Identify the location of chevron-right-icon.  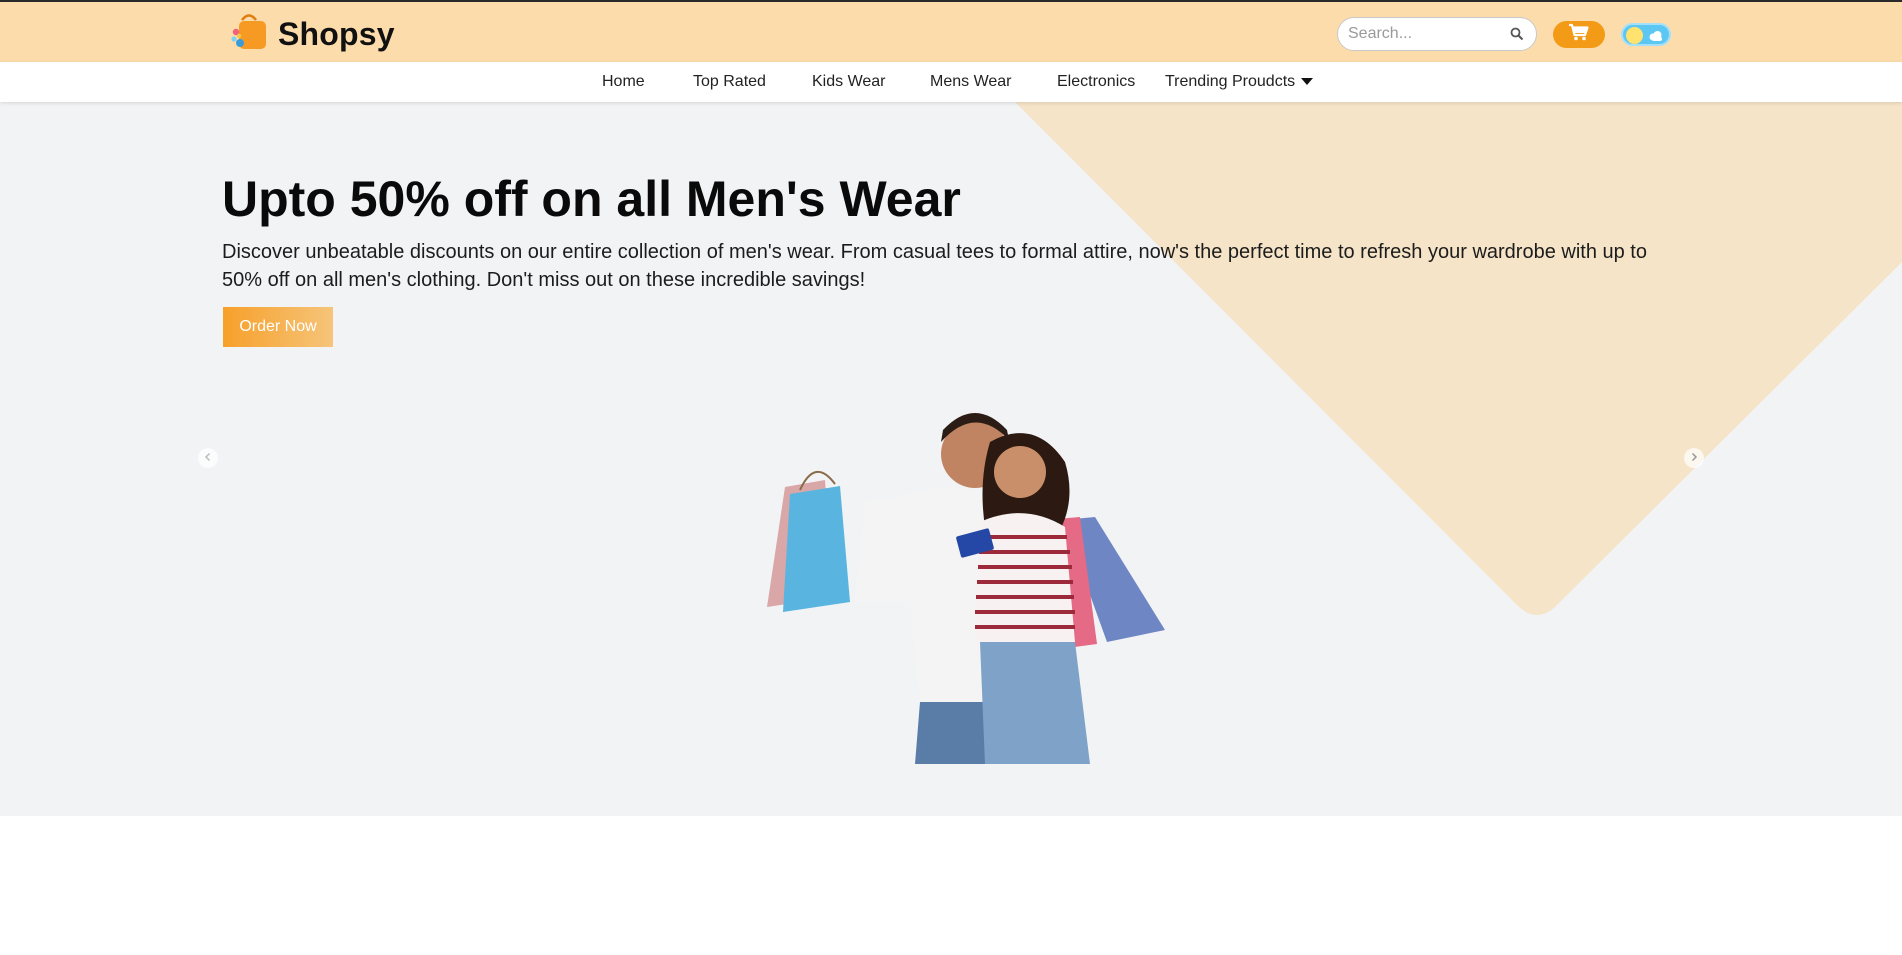
(1694, 458).